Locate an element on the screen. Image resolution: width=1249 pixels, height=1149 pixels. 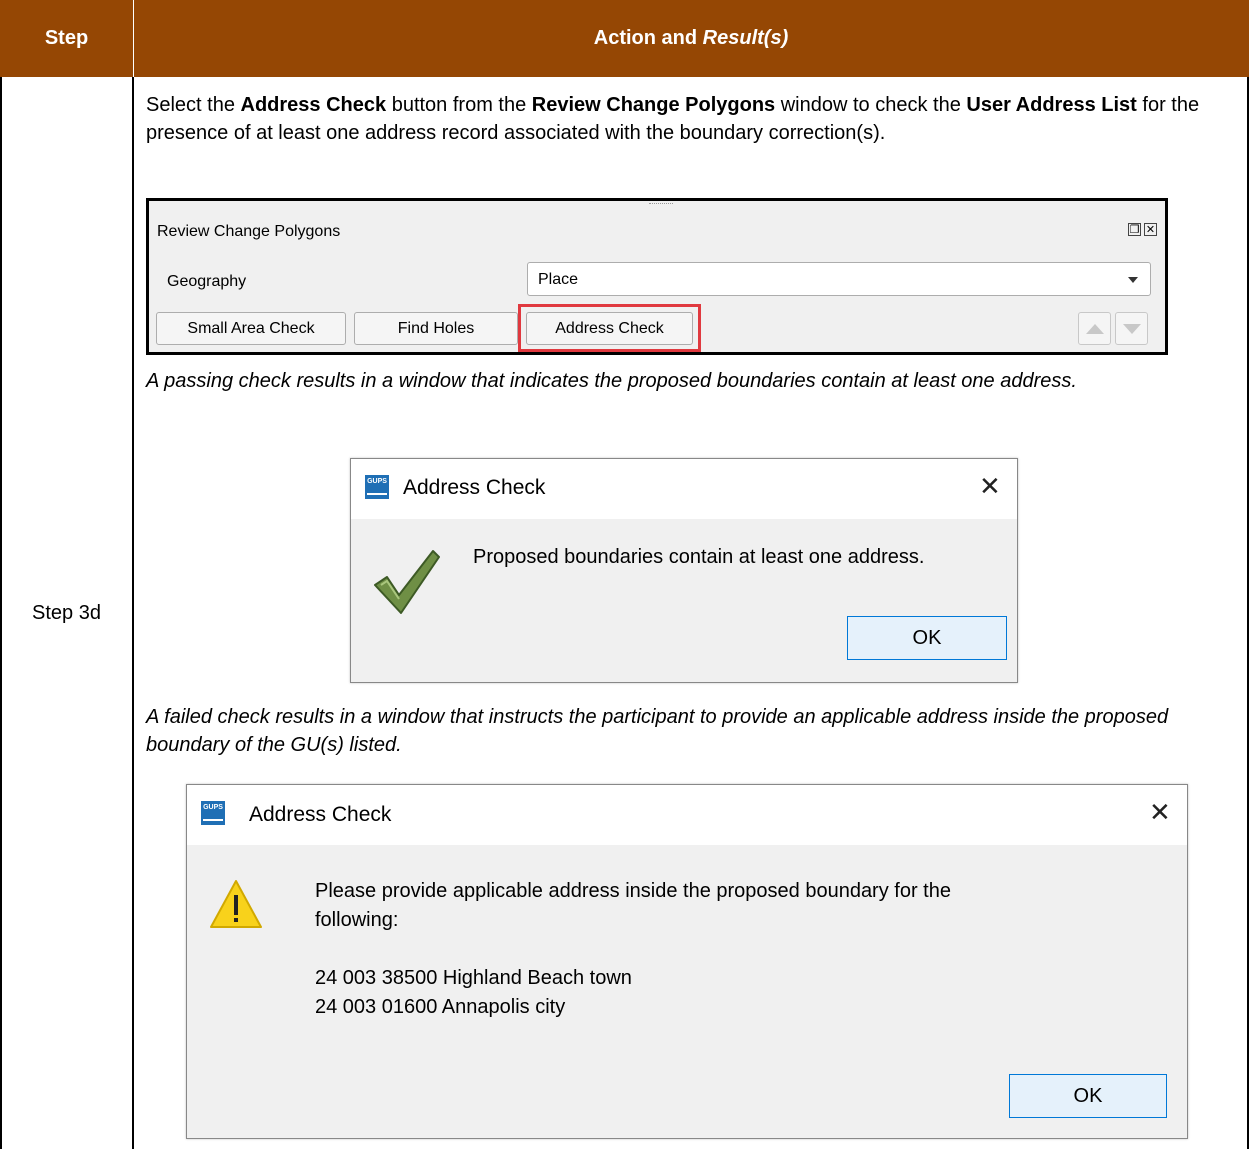
checkmark-icon is located at coordinates (407, 582).